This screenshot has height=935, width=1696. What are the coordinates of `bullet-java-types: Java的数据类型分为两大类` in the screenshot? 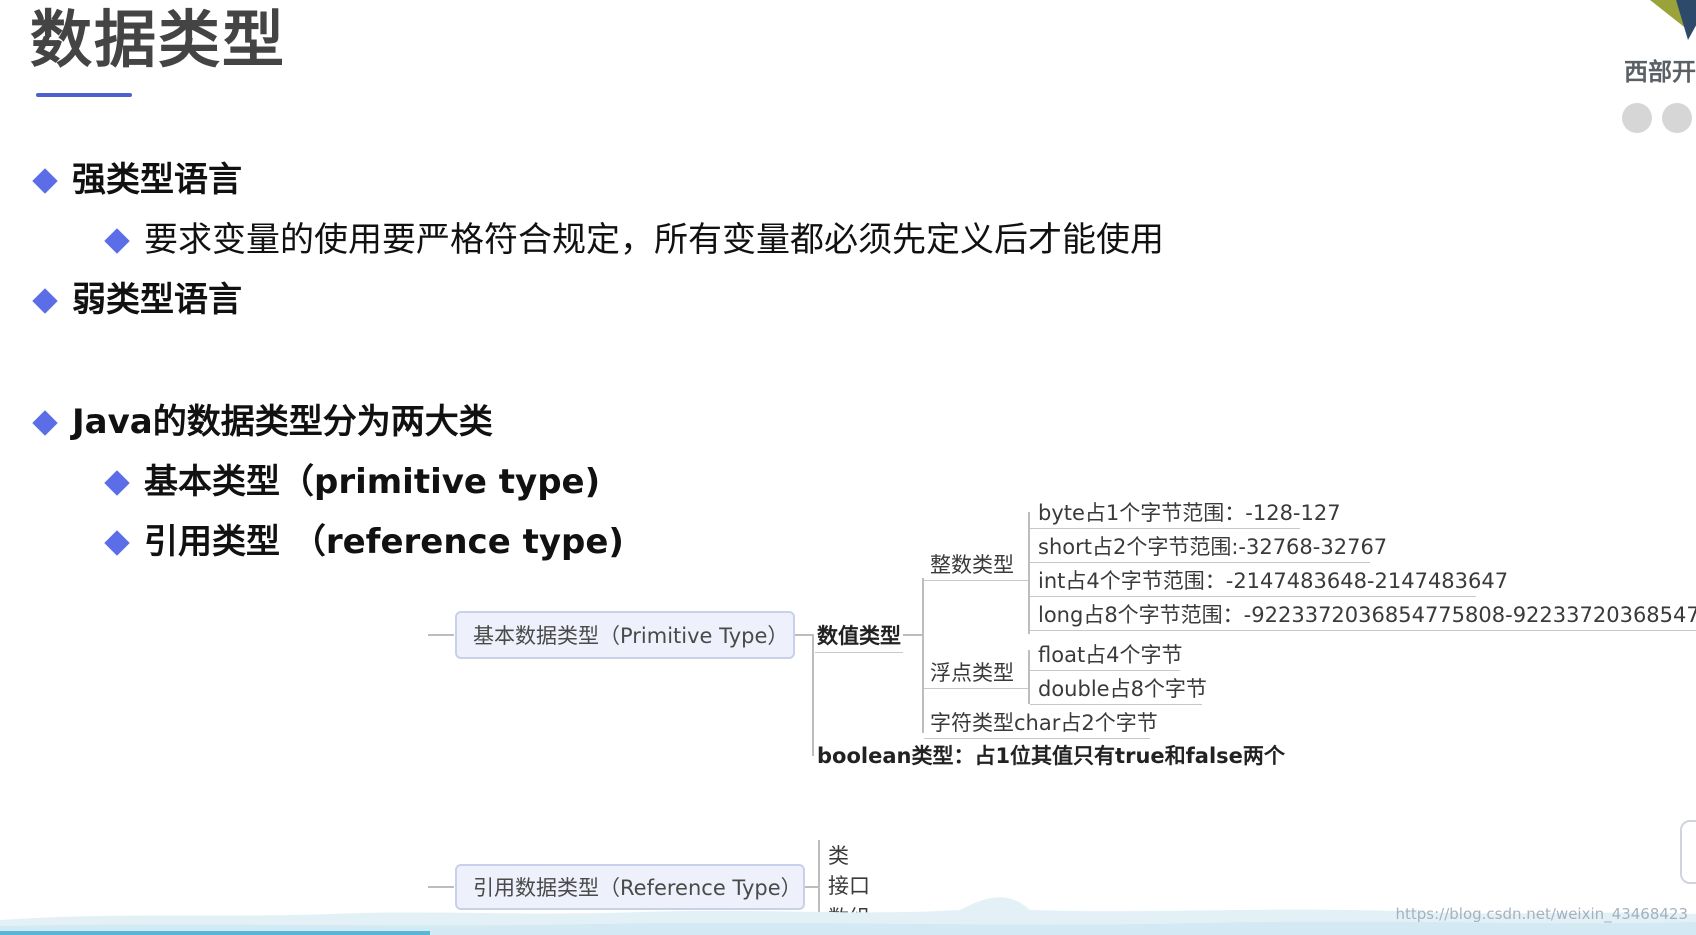 It's located at (282, 422).